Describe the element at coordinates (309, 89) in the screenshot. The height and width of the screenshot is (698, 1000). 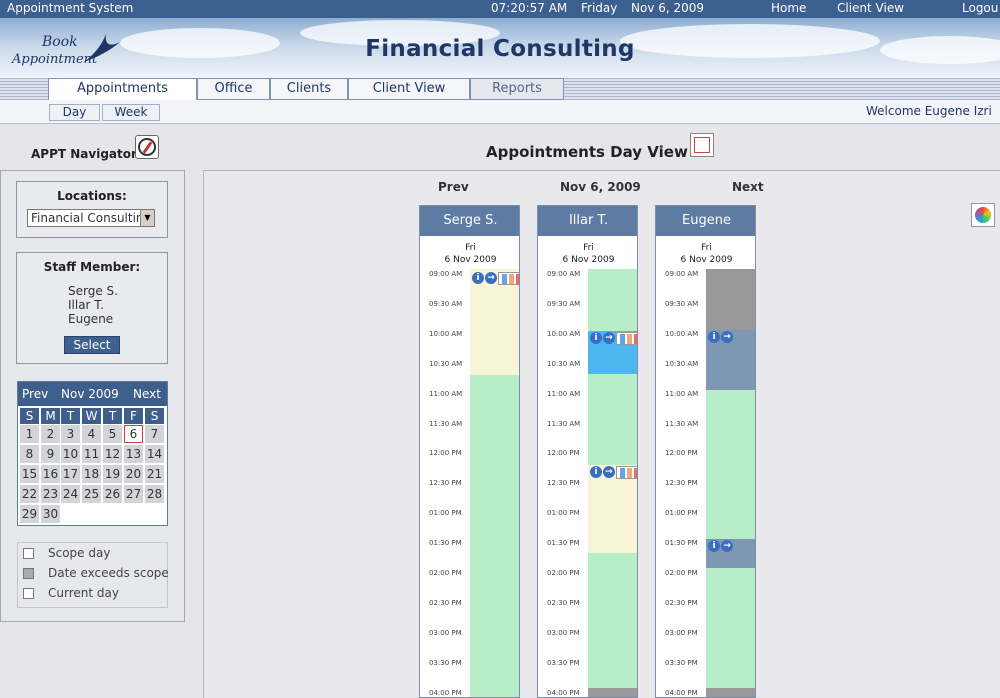
I see `tab-clients: Clients` at that location.